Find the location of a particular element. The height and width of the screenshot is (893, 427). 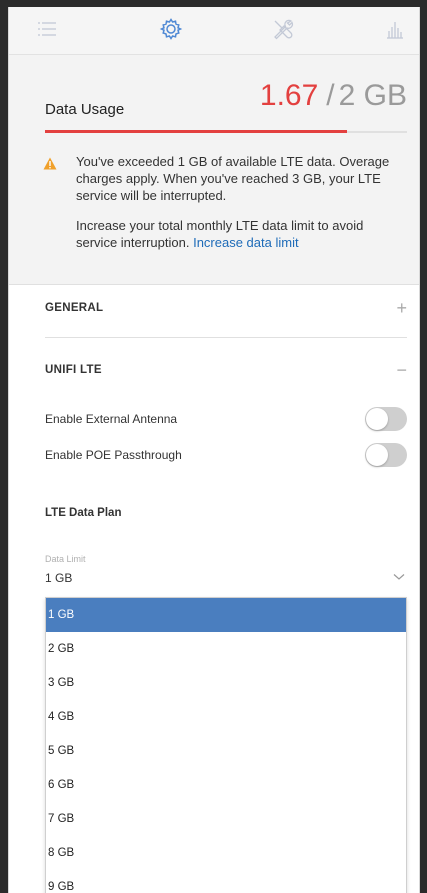

tab-statistics is located at coordinates (395, 29).